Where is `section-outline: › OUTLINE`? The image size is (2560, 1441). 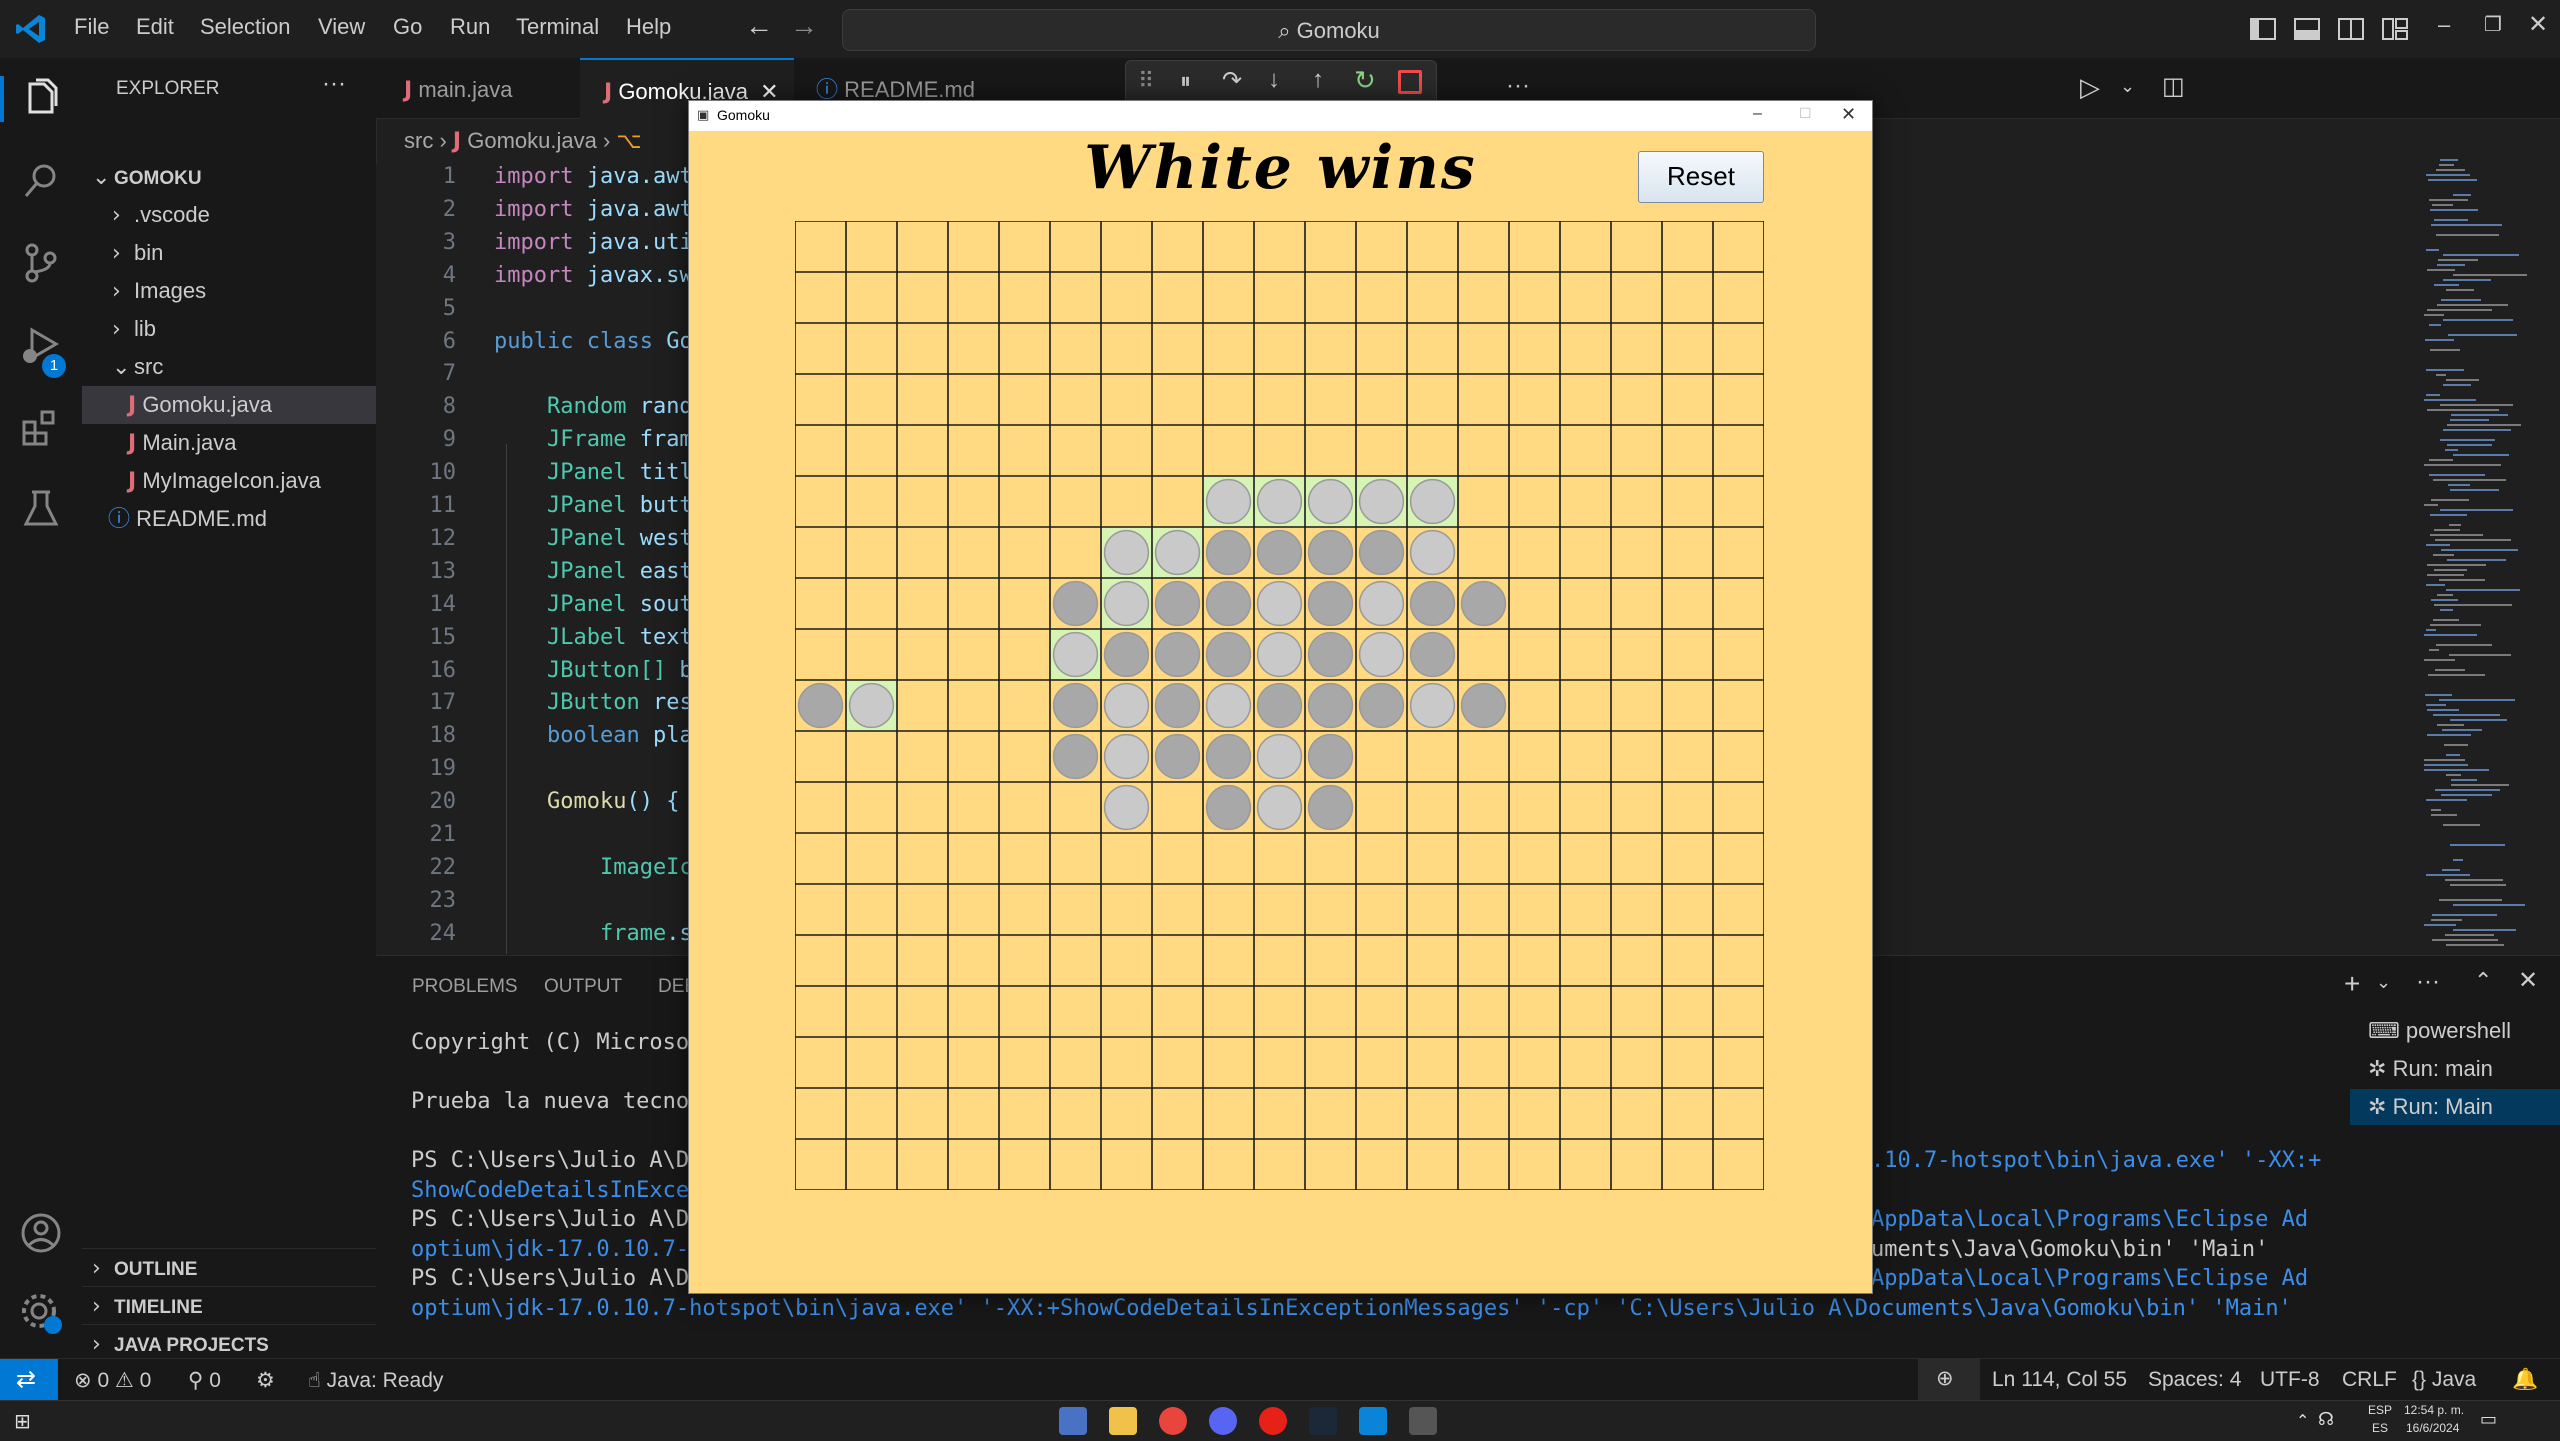 section-outline: › OUTLINE is located at coordinates (229, 1267).